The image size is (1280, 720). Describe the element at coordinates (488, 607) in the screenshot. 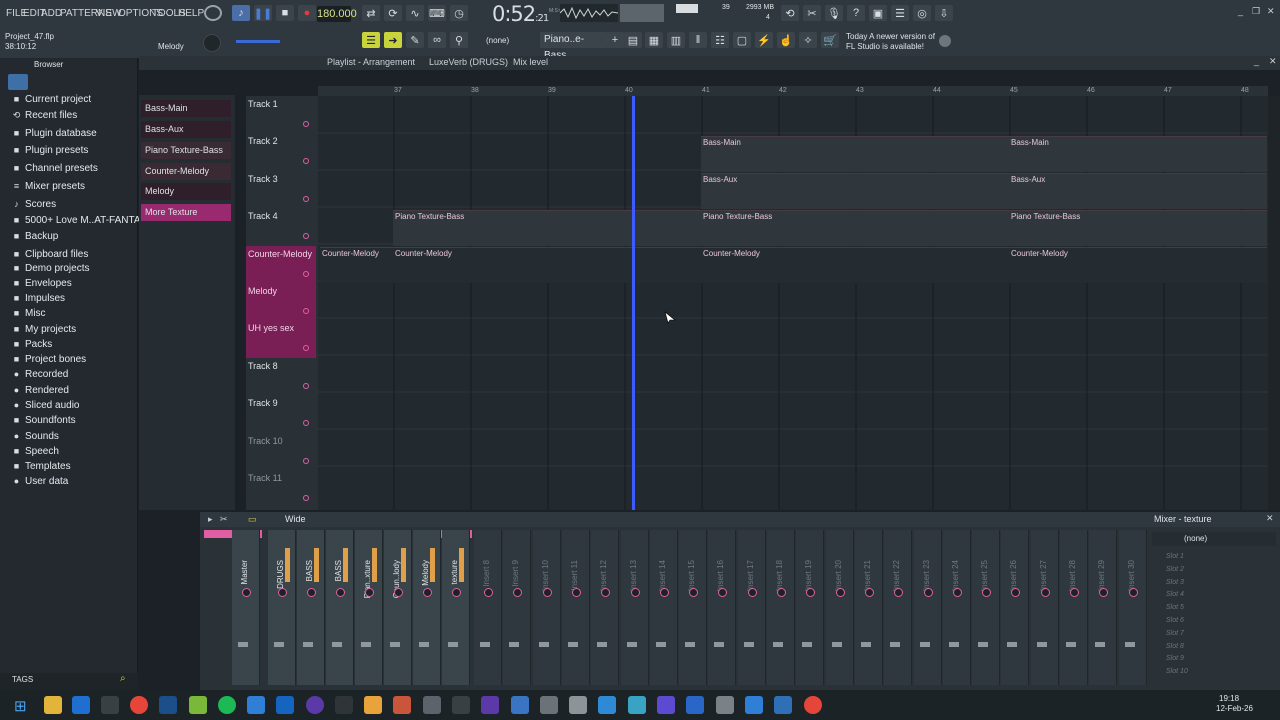

I see `mixer-strip: Insert 8` at that location.